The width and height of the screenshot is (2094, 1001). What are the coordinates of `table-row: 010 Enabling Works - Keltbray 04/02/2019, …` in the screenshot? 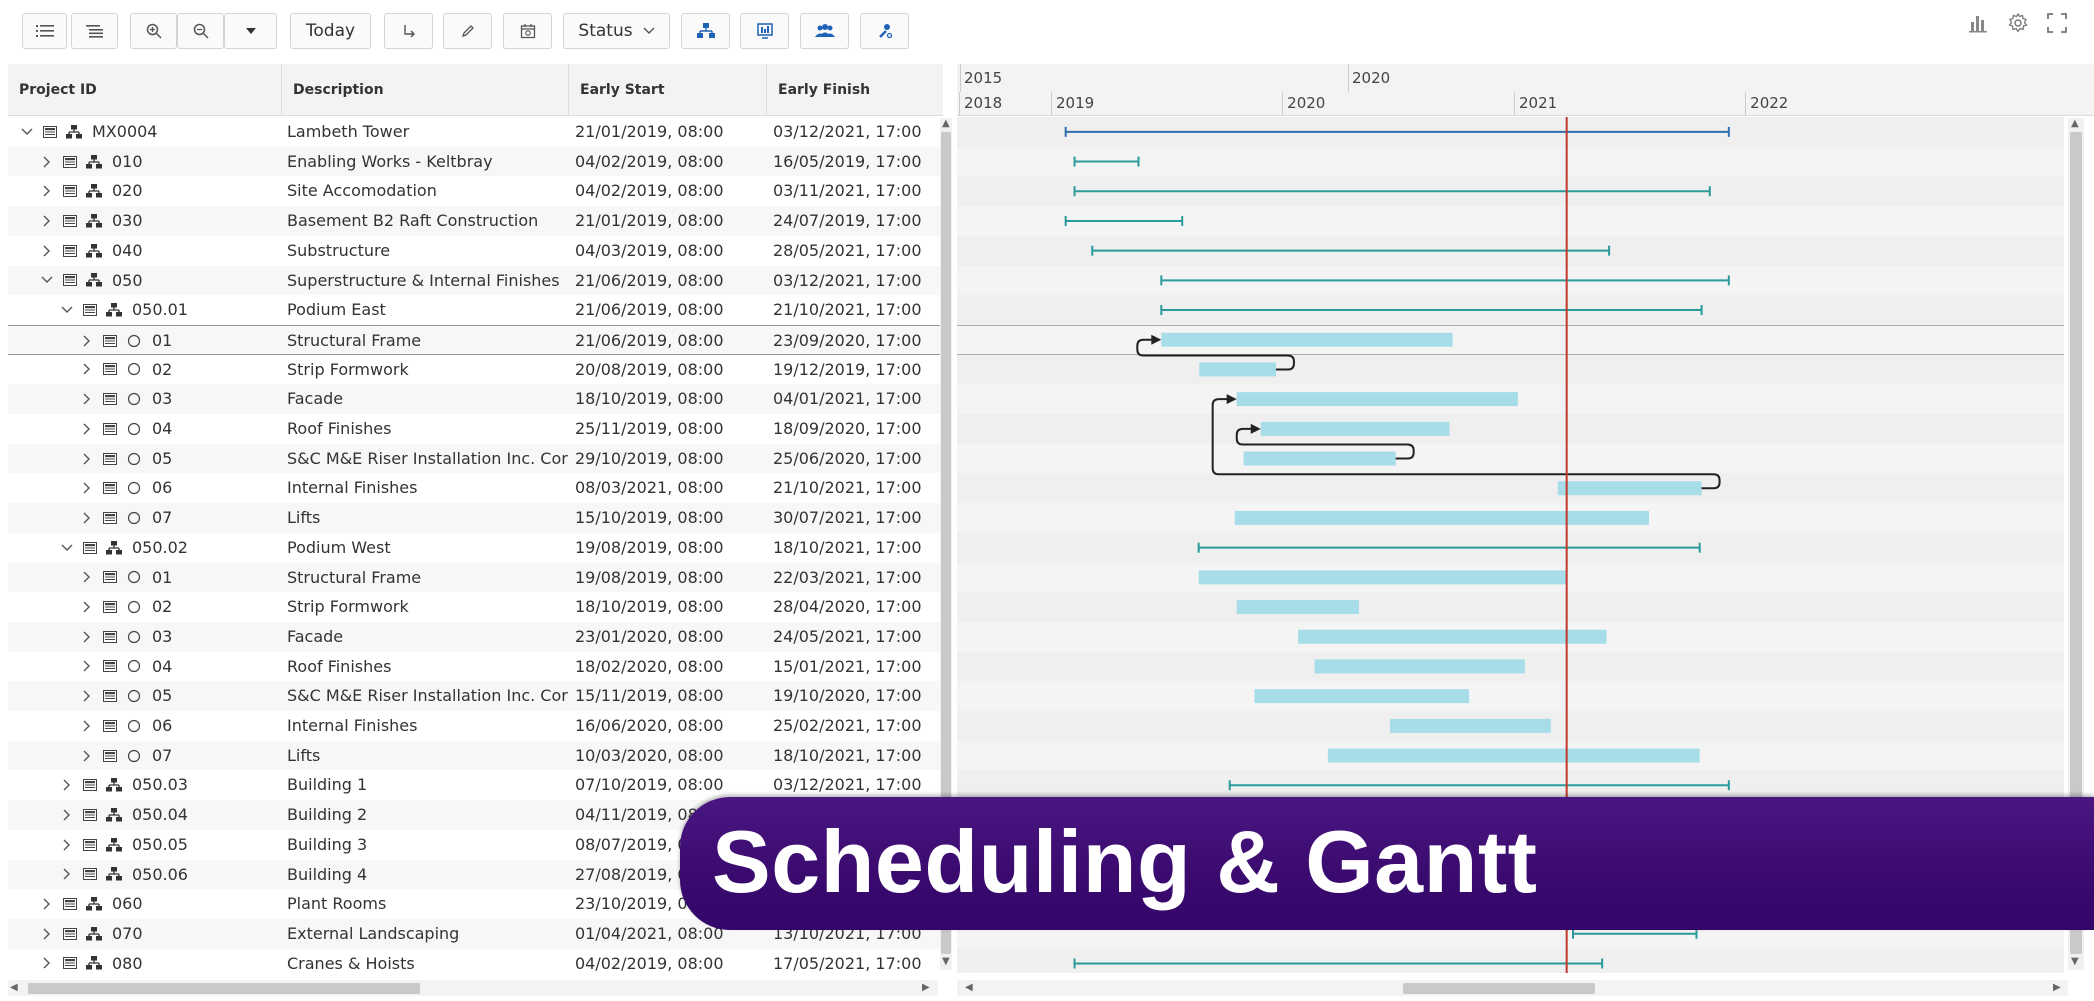 It's located at (475, 161).